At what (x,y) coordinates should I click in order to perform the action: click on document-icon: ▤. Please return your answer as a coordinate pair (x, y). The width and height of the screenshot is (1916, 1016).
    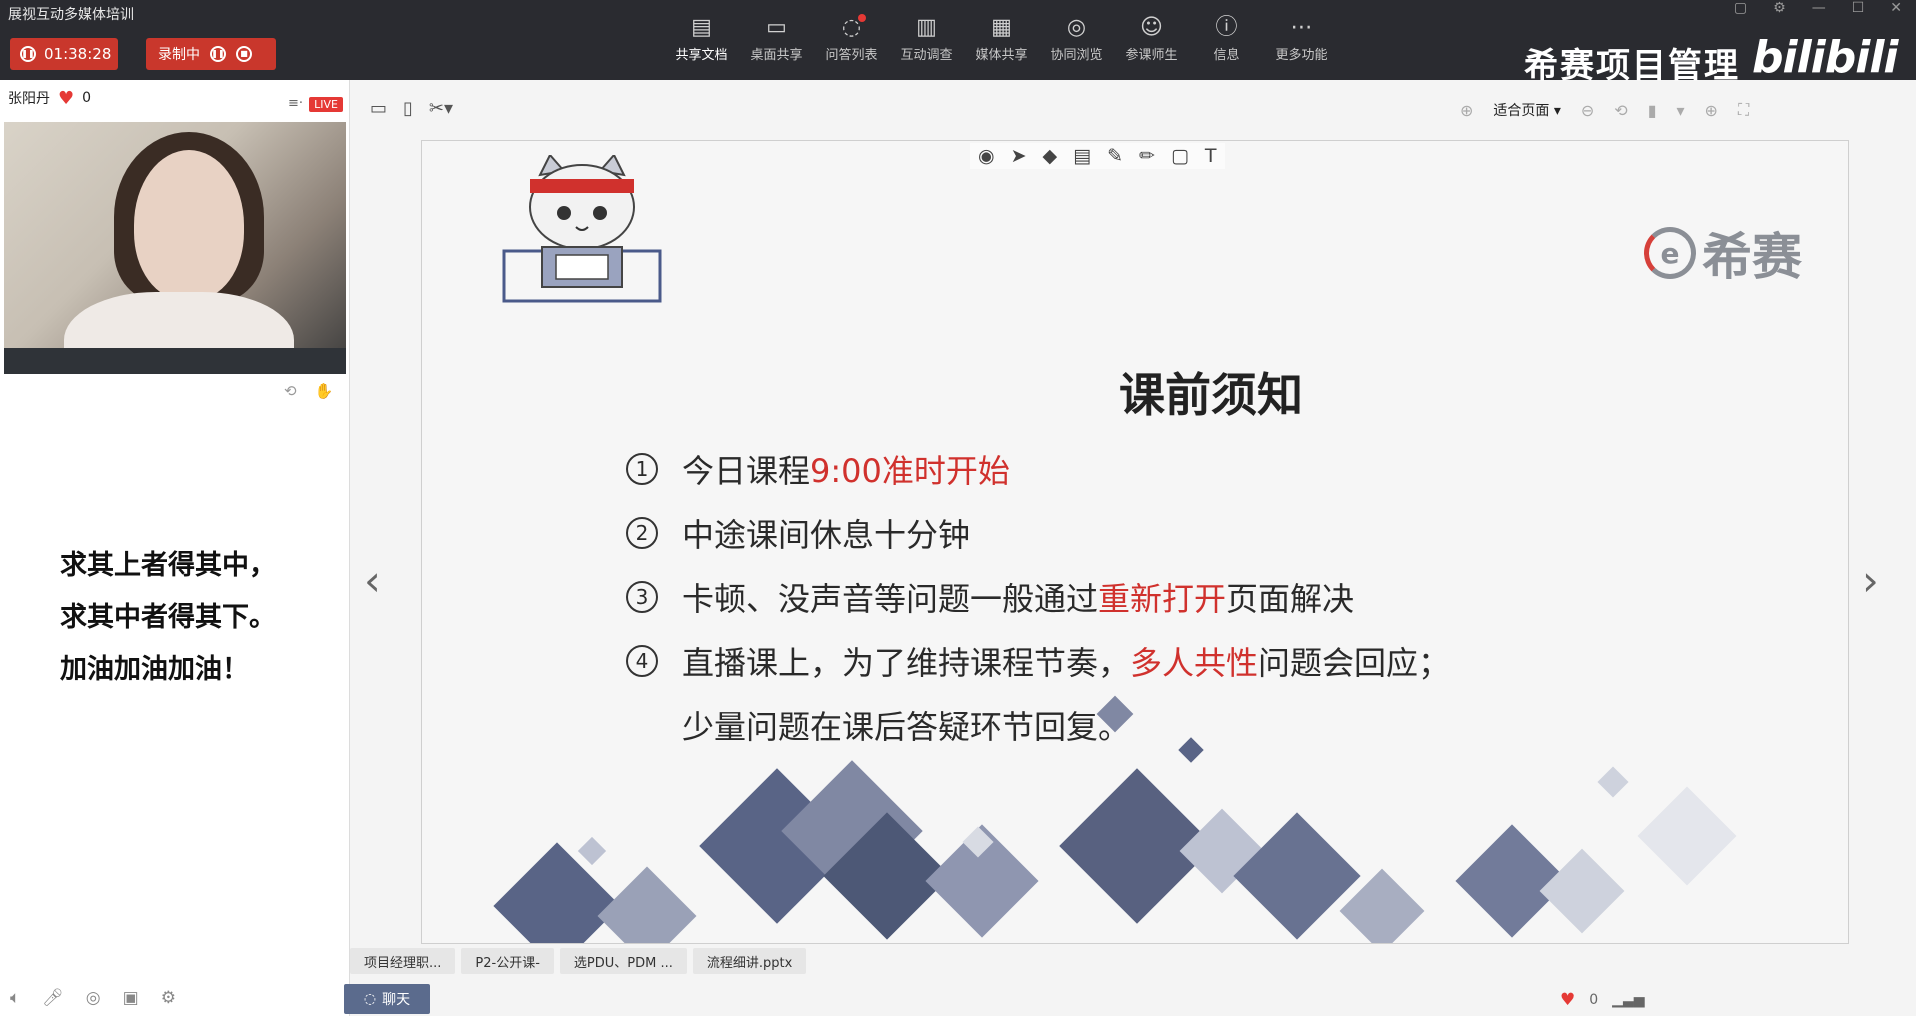
    Looking at the image, I should click on (701, 27).